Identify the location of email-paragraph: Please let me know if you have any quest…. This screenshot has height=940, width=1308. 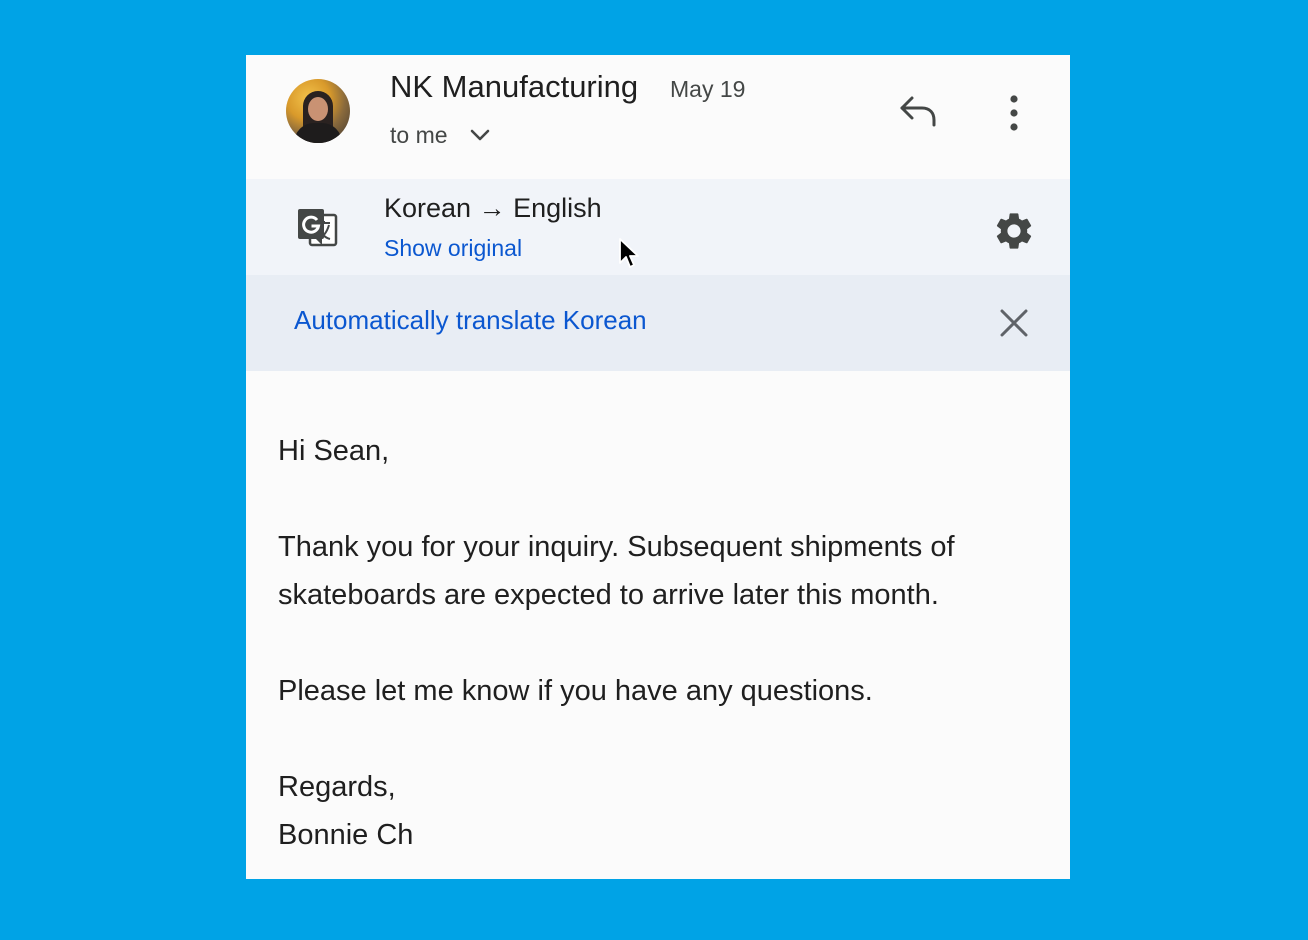
(575, 691).